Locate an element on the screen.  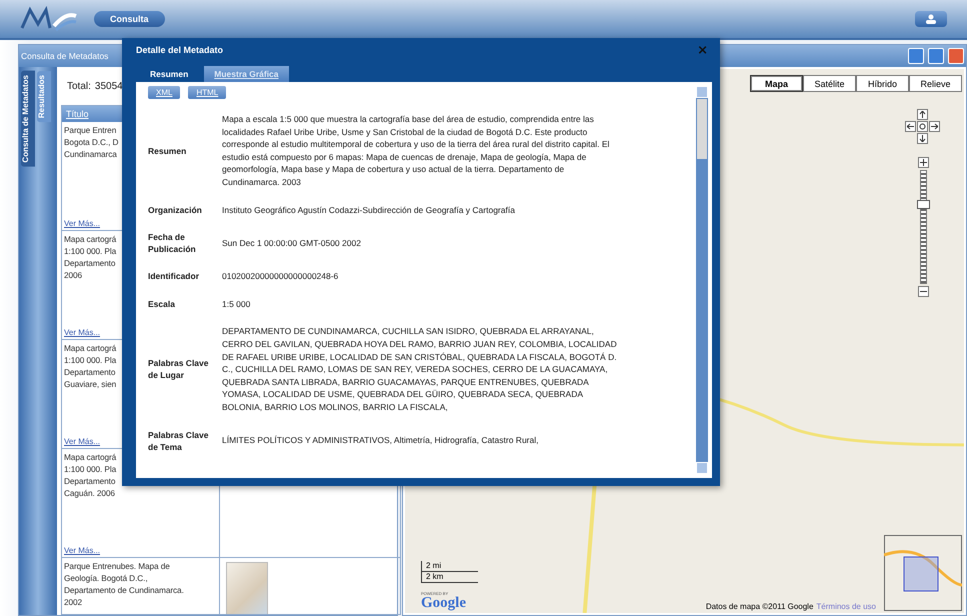
field-value: Sun Dec 1 00:00:00 GMT-0500 2002 is located at coordinates (292, 243).